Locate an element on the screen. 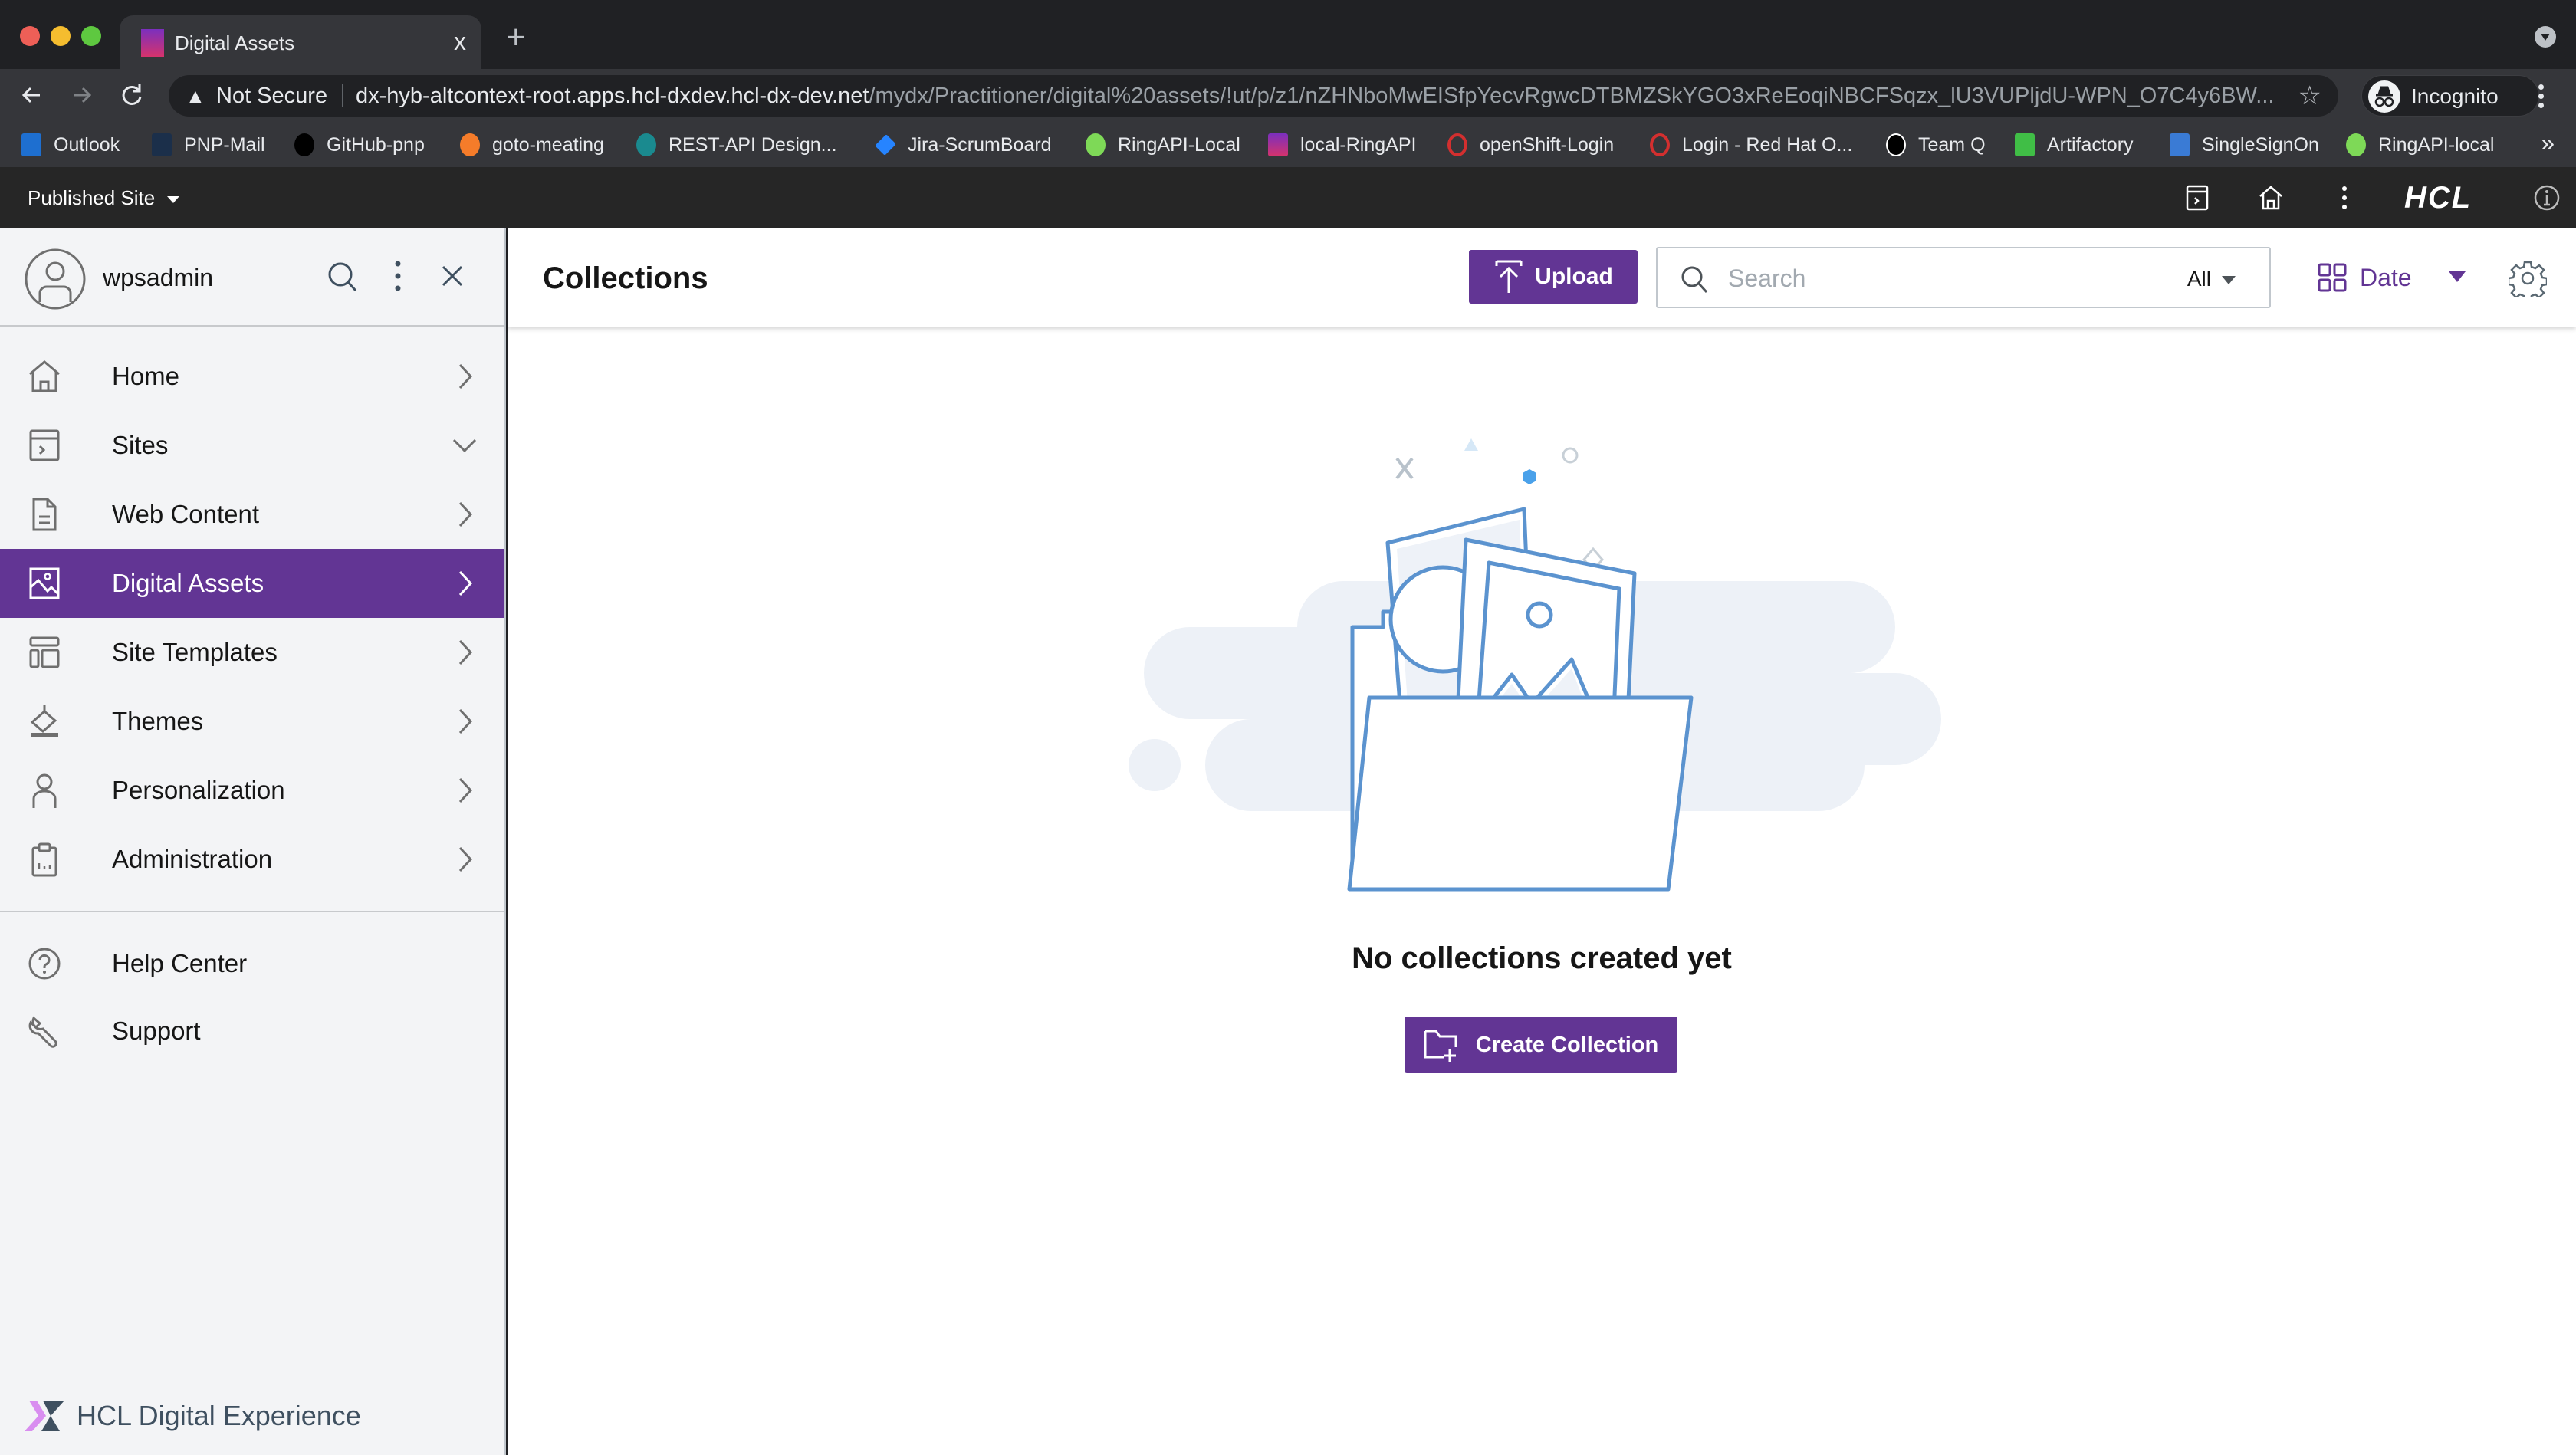 The width and height of the screenshot is (2576, 1455). settings-button is located at coordinates (2528, 278).